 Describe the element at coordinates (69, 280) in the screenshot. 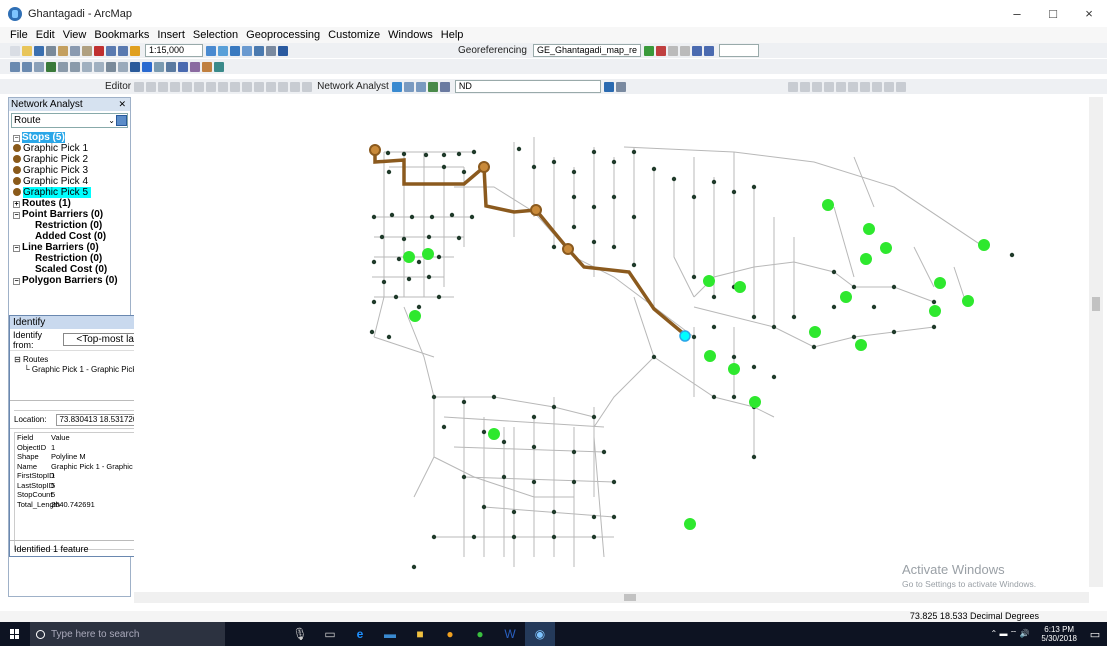

I see `tree-item-polygon-barriers: − Polygon Barriers (0)` at that location.